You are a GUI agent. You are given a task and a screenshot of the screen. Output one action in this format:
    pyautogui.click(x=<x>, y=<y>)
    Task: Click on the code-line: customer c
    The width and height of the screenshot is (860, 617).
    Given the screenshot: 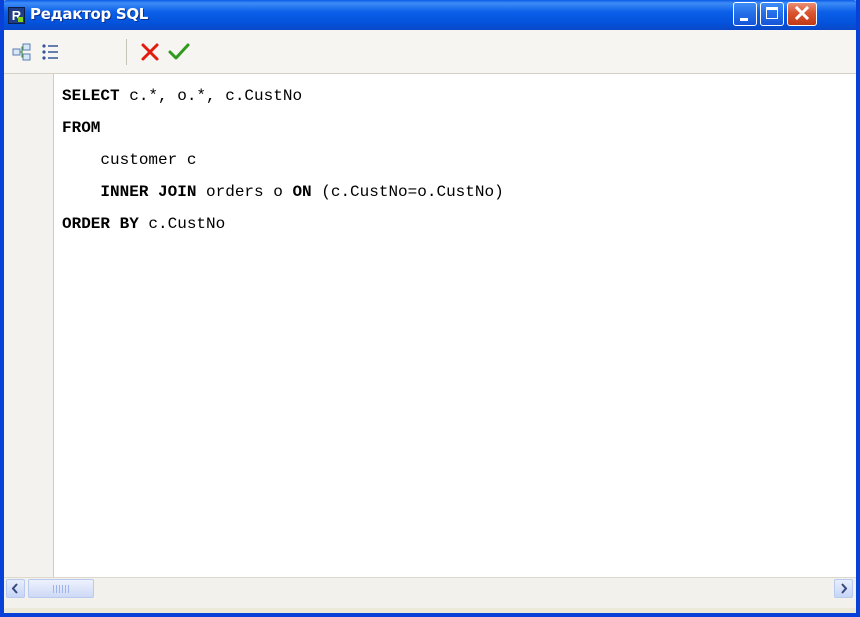 What is the action you would take?
    pyautogui.click(x=283, y=160)
    